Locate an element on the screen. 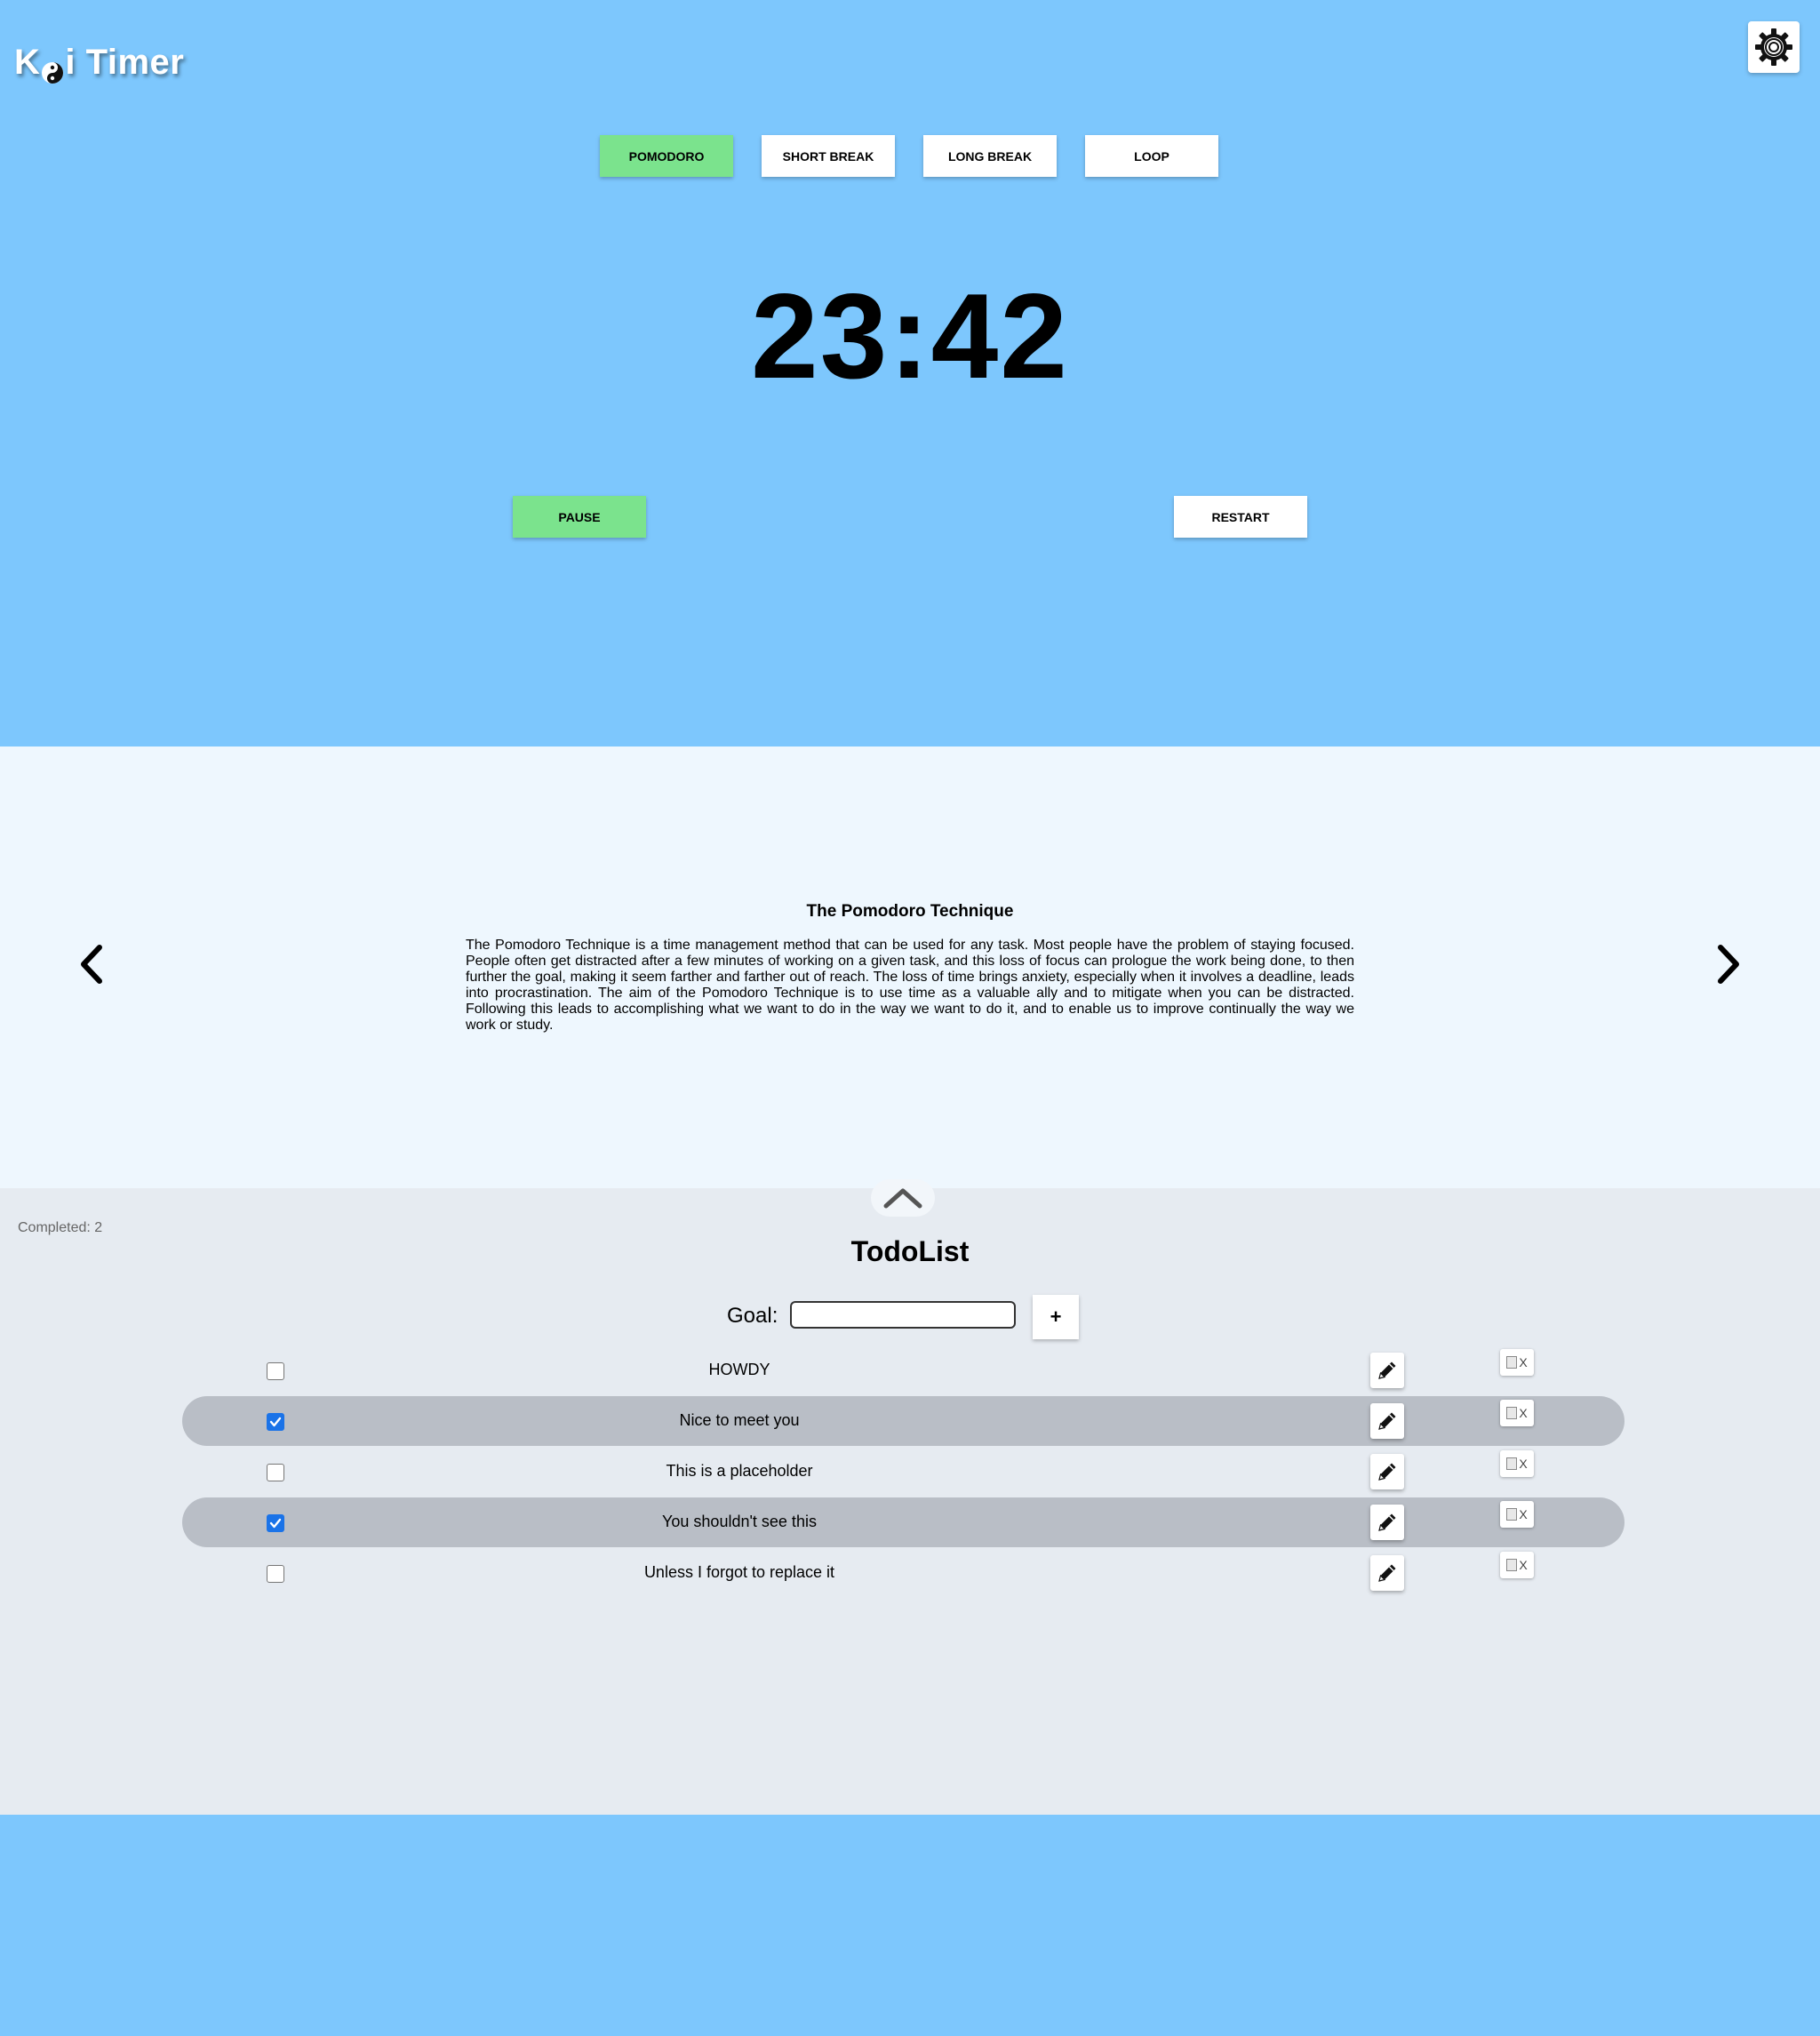 The height and width of the screenshot is (2036, 1820). gear-icon is located at coordinates (1773, 47).